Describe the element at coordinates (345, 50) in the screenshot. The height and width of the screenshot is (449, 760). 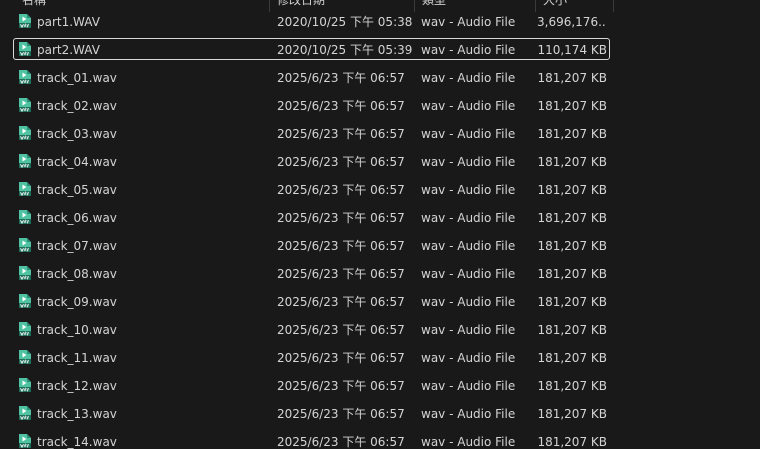
I see `file-date-modified: 2020/10/25 下午 05:39` at that location.